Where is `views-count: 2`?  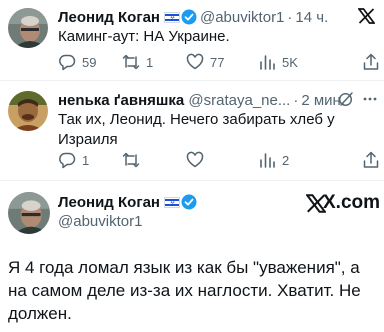 views-count: 2 is located at coordinates (286, 160).